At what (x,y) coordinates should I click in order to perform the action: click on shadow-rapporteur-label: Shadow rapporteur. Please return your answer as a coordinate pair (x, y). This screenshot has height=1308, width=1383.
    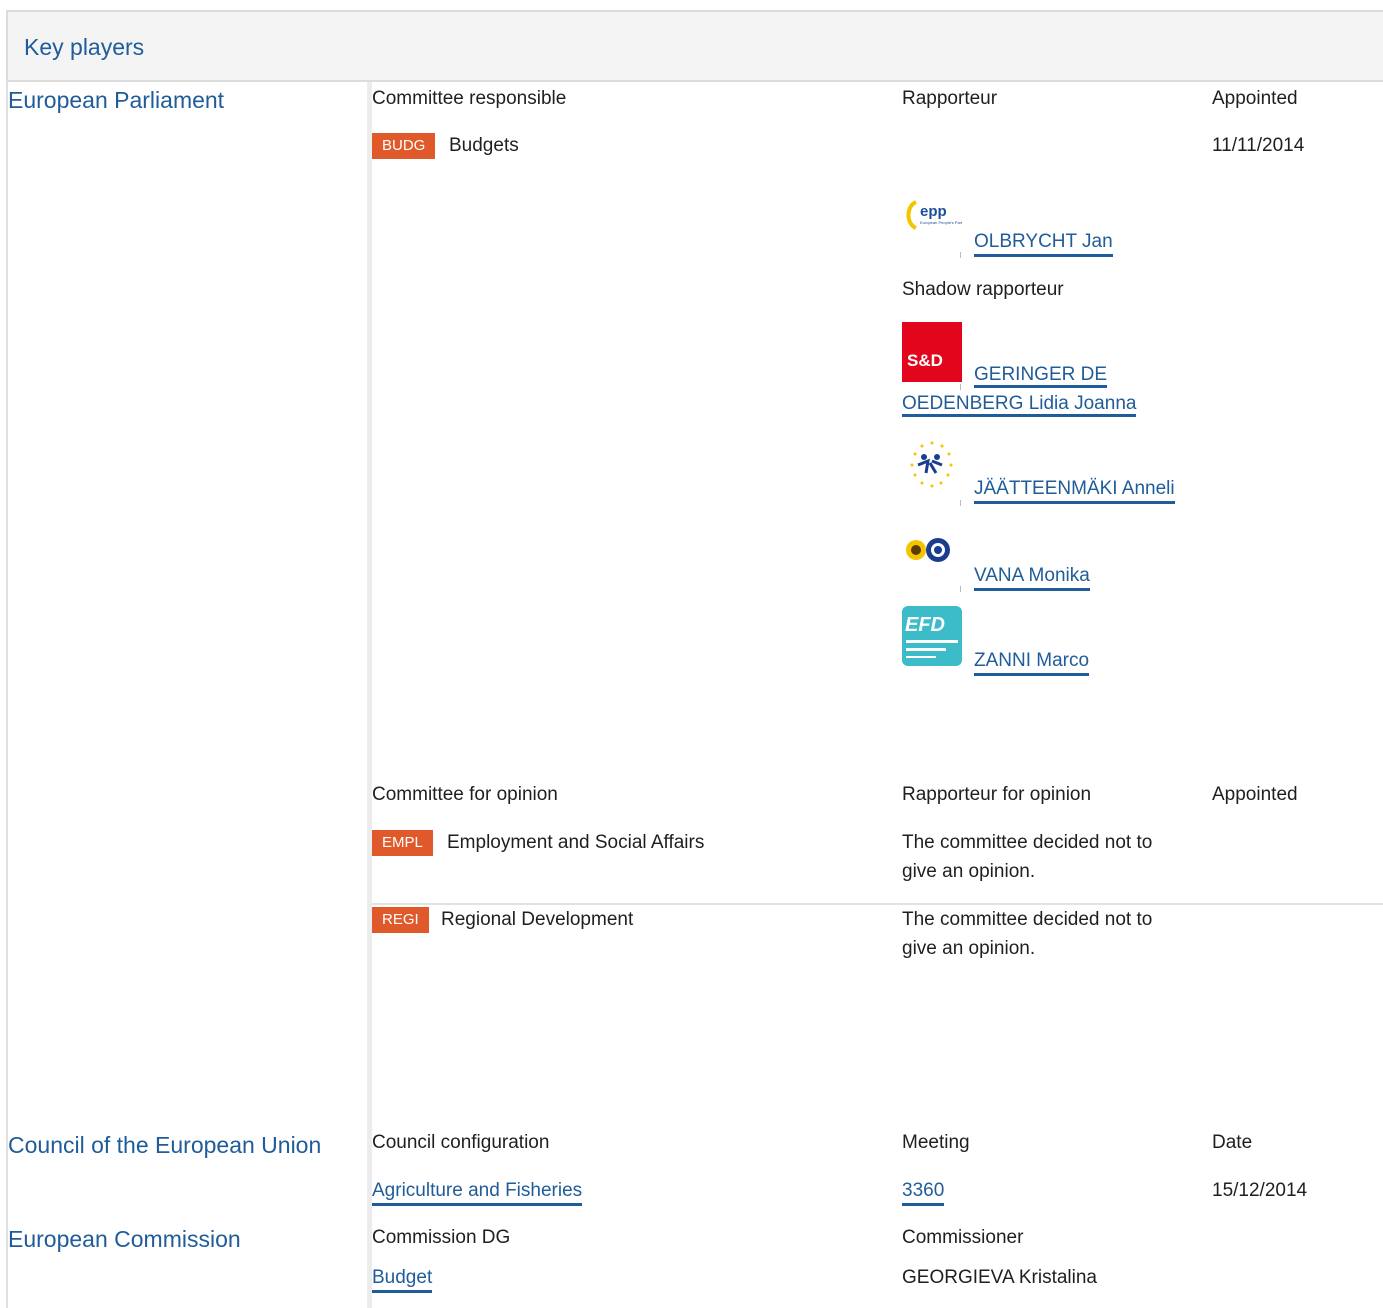
    Looking at the image, I should click on (983, 289).